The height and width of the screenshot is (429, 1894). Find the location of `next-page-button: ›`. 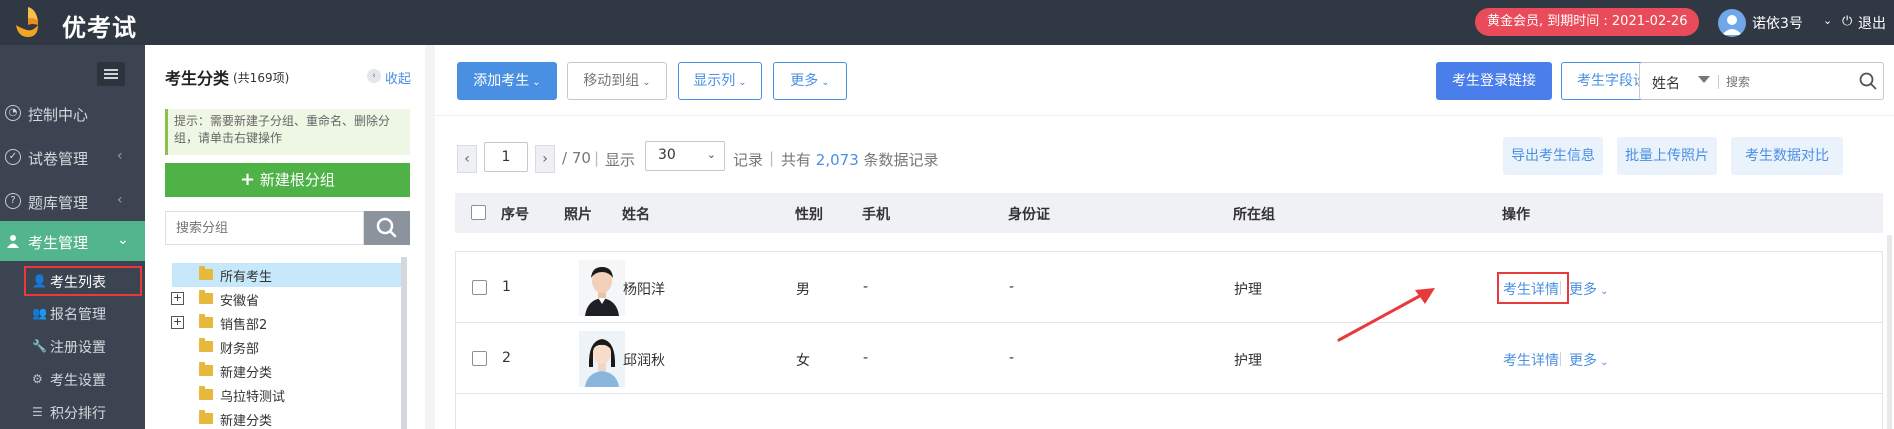

next-page-button: › is located at coordinates (545, 159).